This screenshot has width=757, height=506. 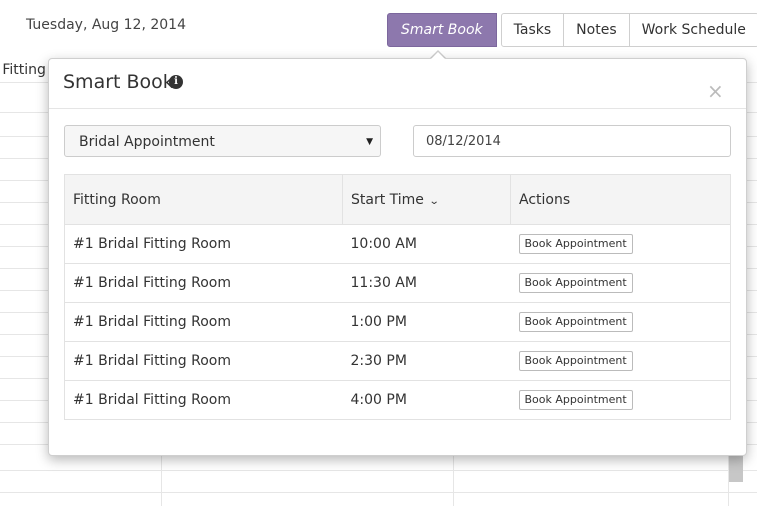 I want to click on start-time-cell: 1:00 PM, so click(x=426, y=322).